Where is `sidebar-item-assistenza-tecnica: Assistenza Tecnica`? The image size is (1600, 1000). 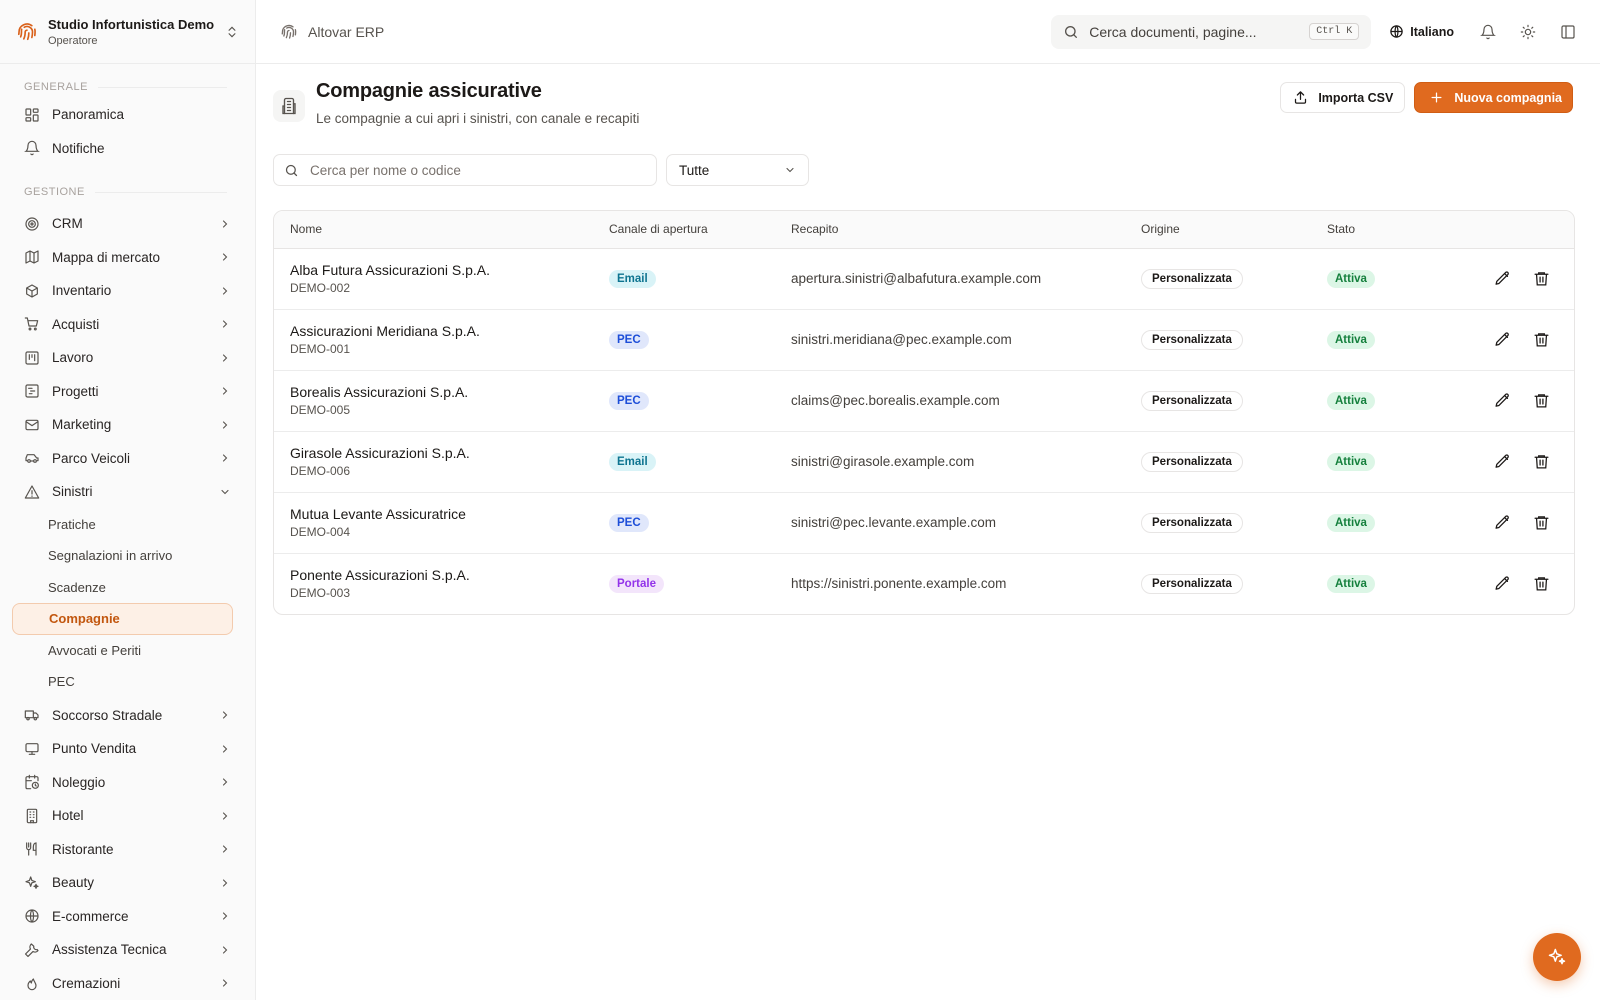 sidebar-item-assistenza-tecnica: Assistenza Tecnica is located at coordinates (127, 950).